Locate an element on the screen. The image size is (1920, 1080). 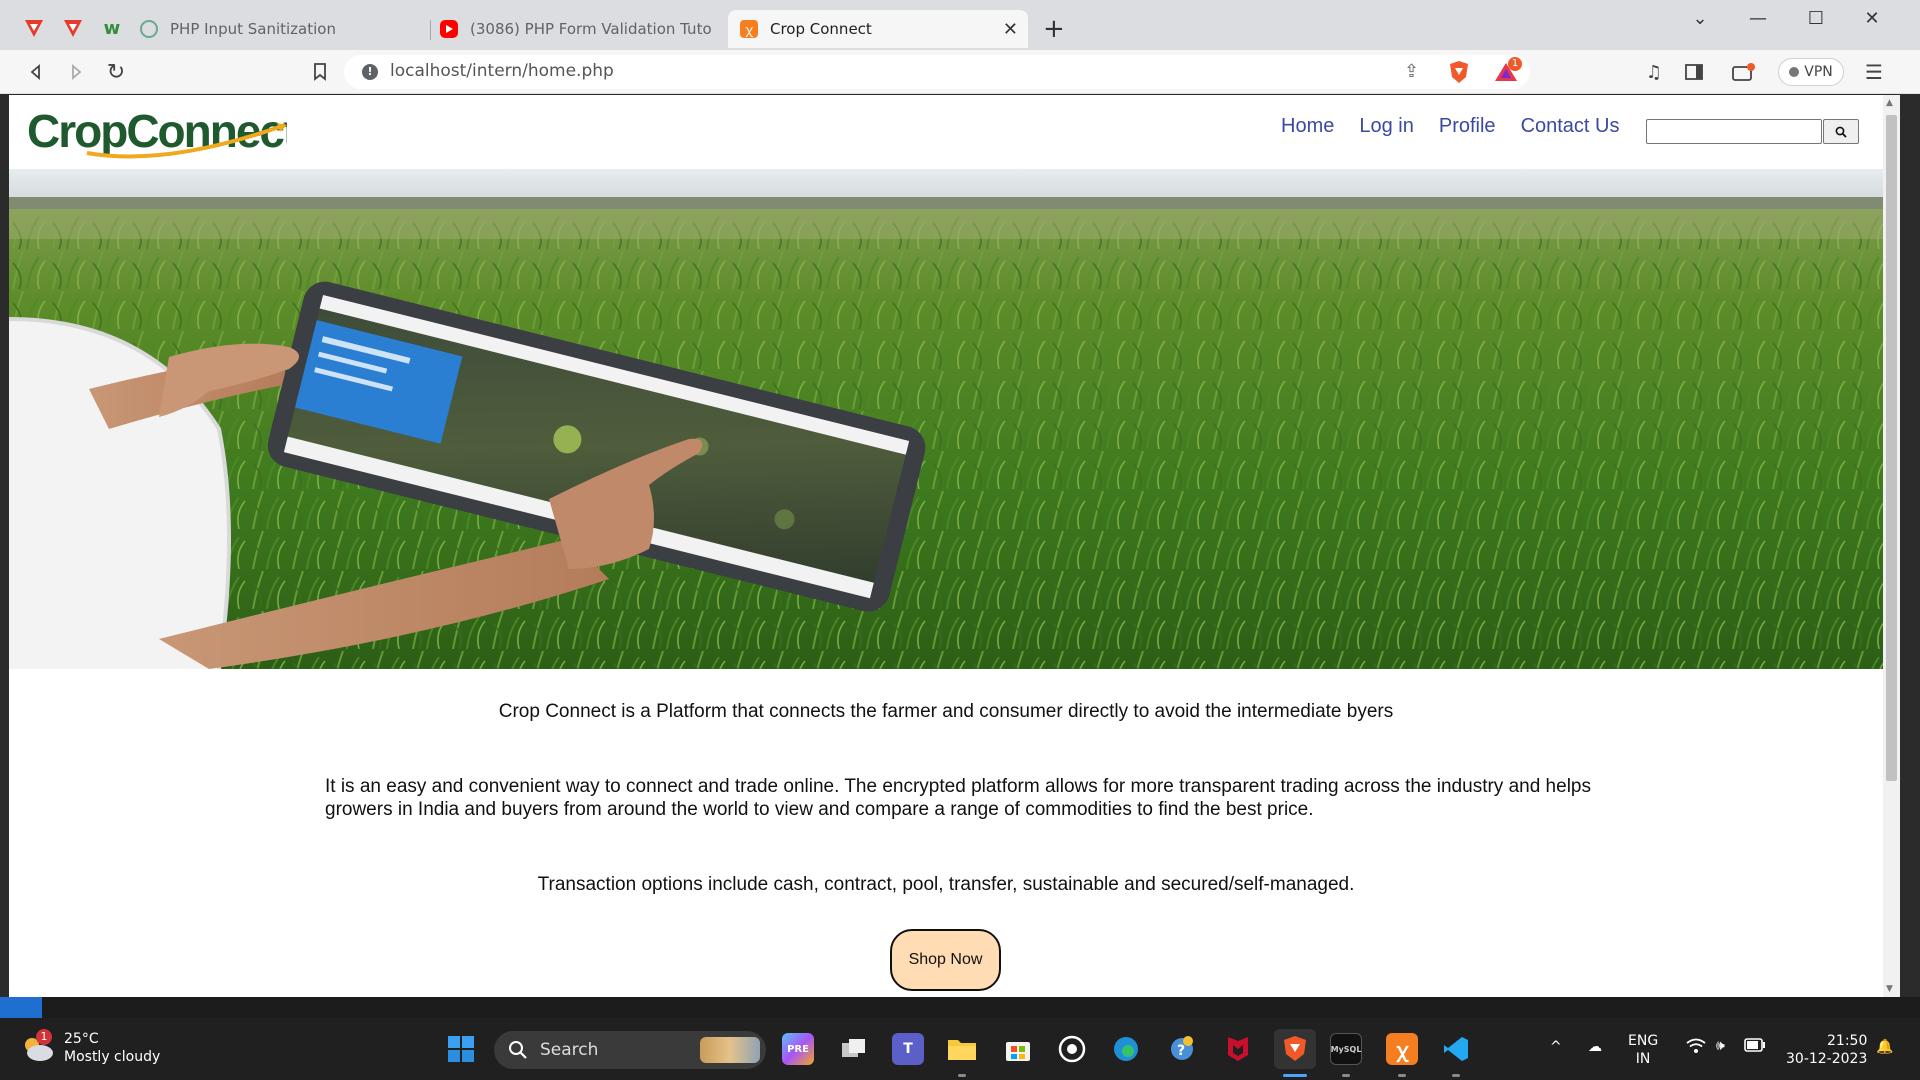
scroll-up-icon: ▲ is located at coordinates (1889, 103).